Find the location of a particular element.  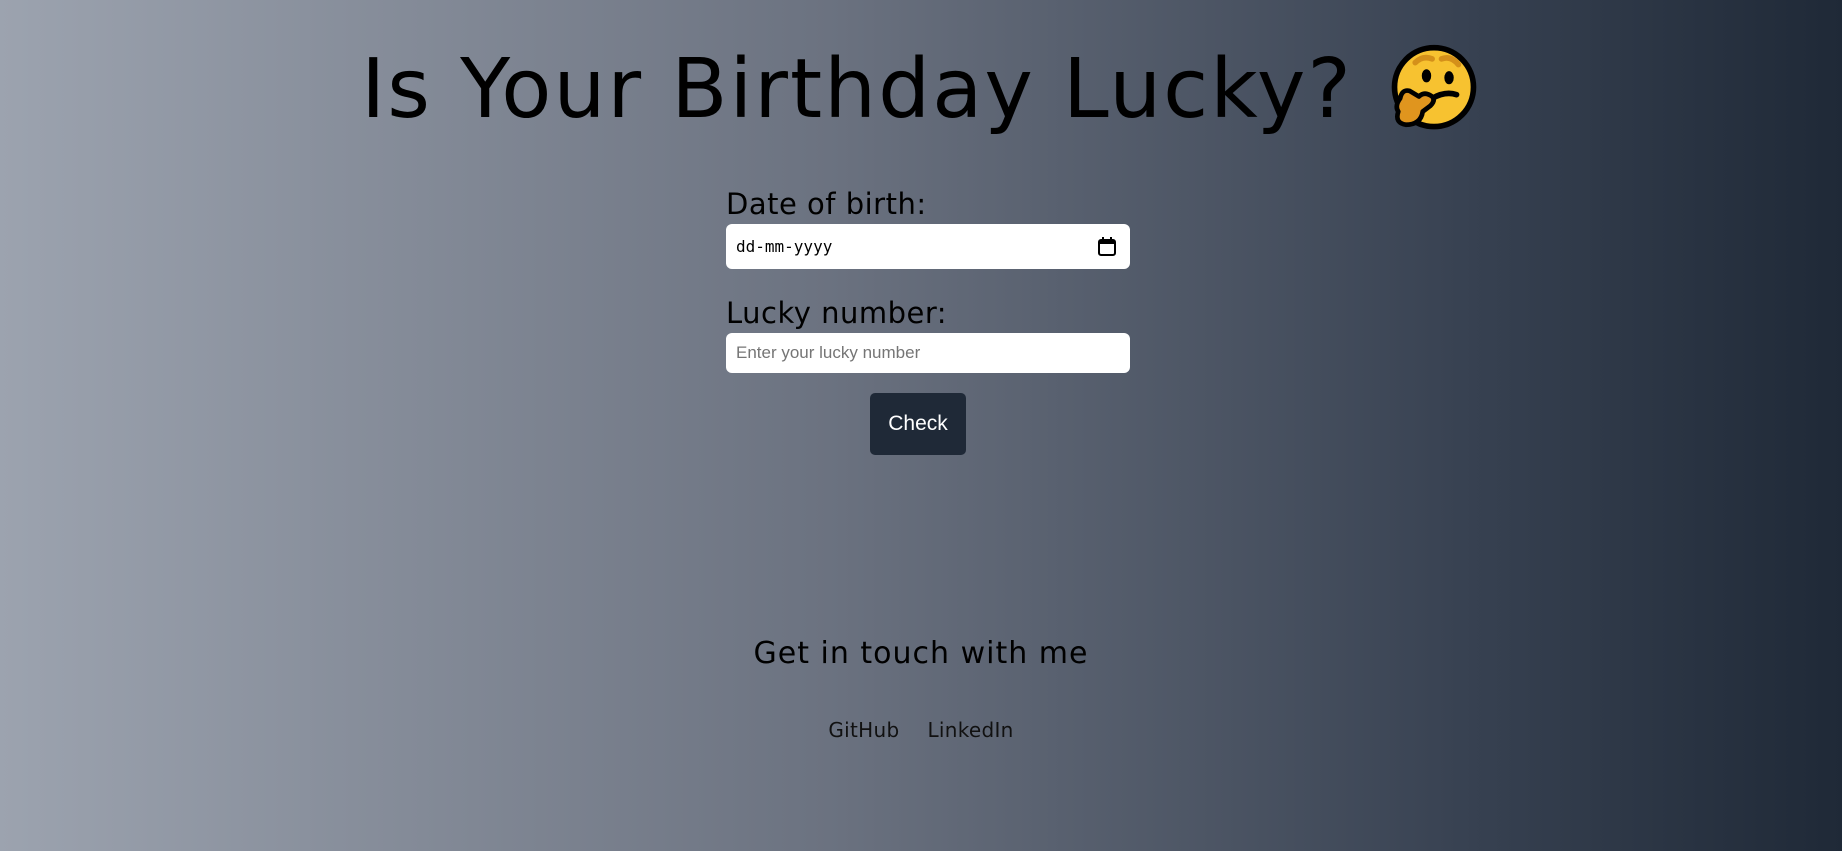

social-links: GitHub LinkedIn is located at coordinates (921, 730).